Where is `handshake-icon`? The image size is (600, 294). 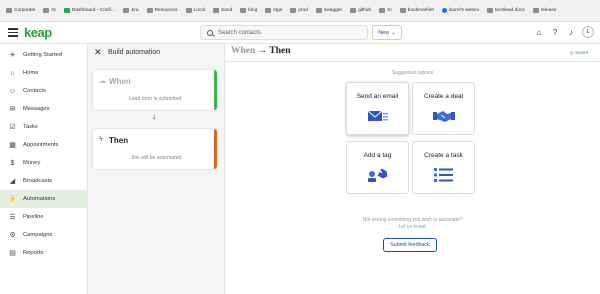 handshake-icon is located at coordinates (444, 116).